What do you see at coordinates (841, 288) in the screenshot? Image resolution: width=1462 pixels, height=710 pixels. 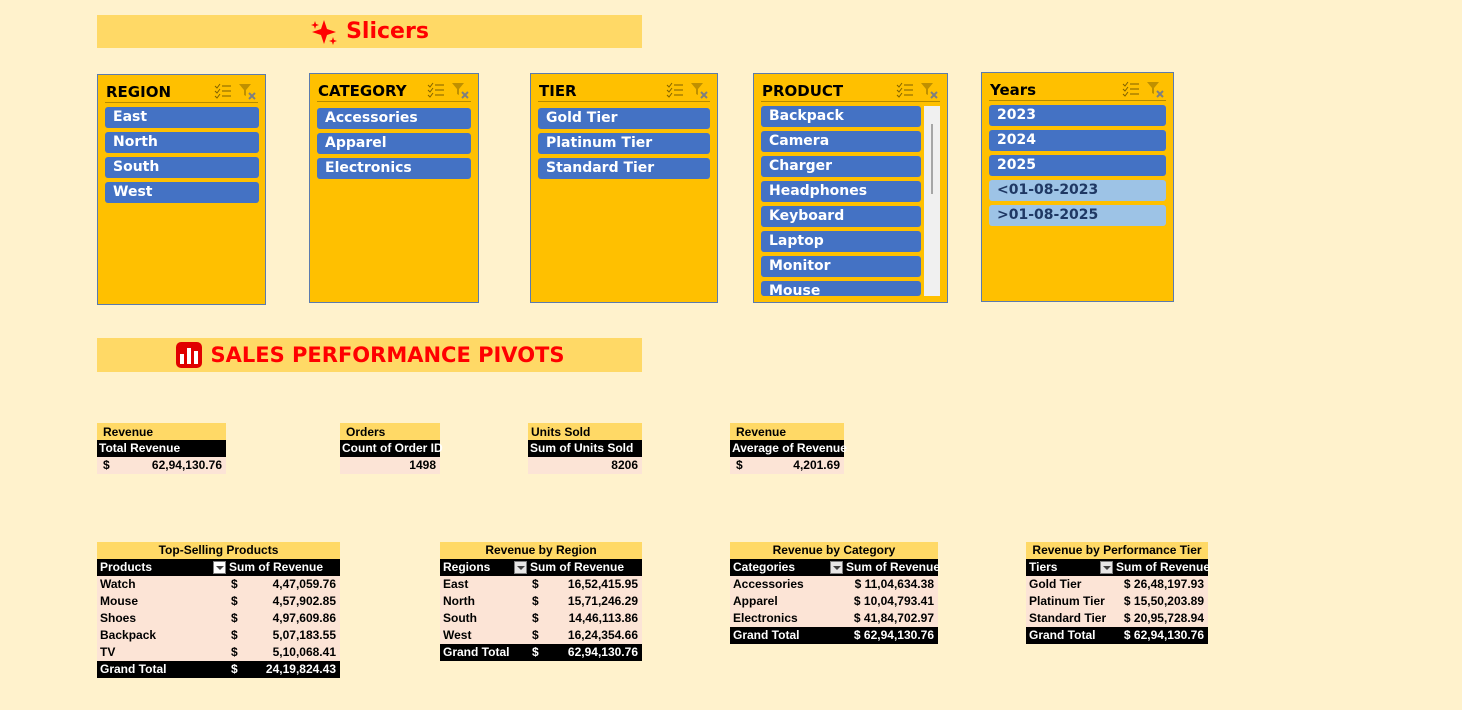 I see `slicer-item-mouse: Mouse` at bounding box center [841, 288].